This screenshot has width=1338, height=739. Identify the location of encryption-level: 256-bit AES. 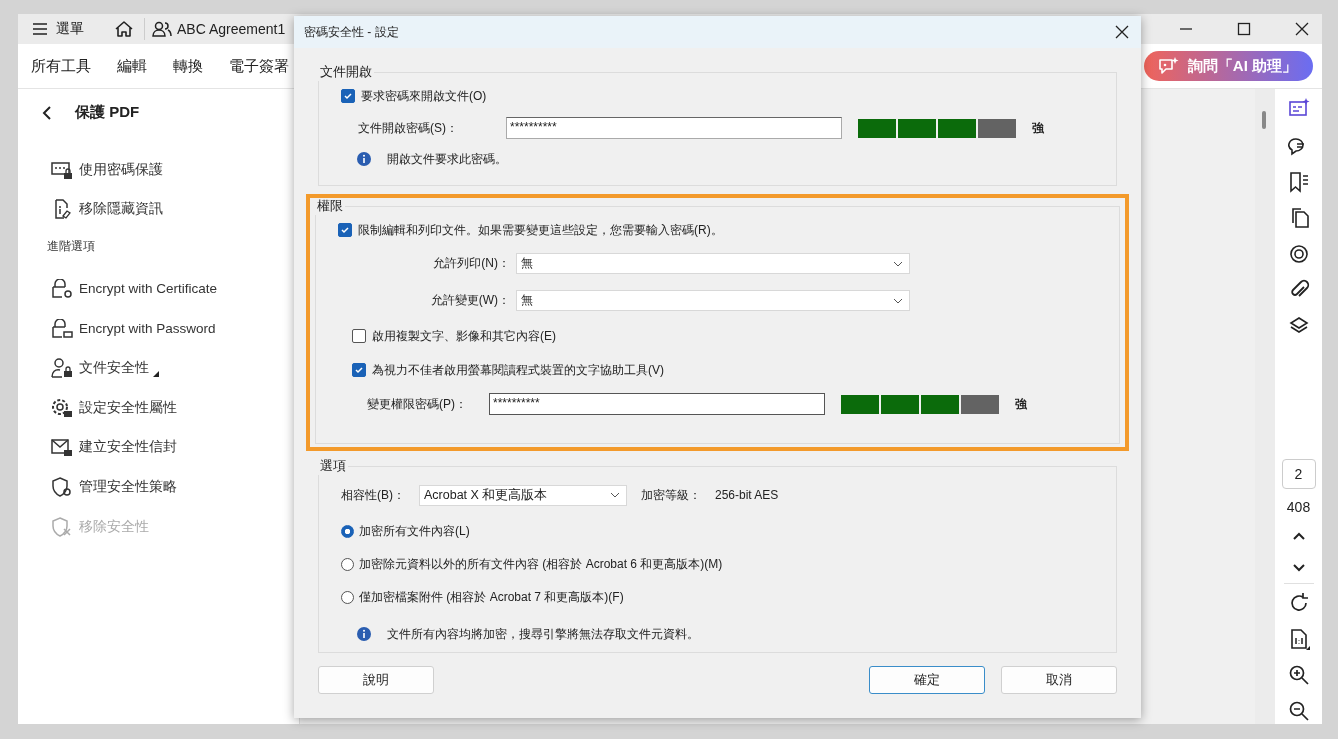
(747, 495).